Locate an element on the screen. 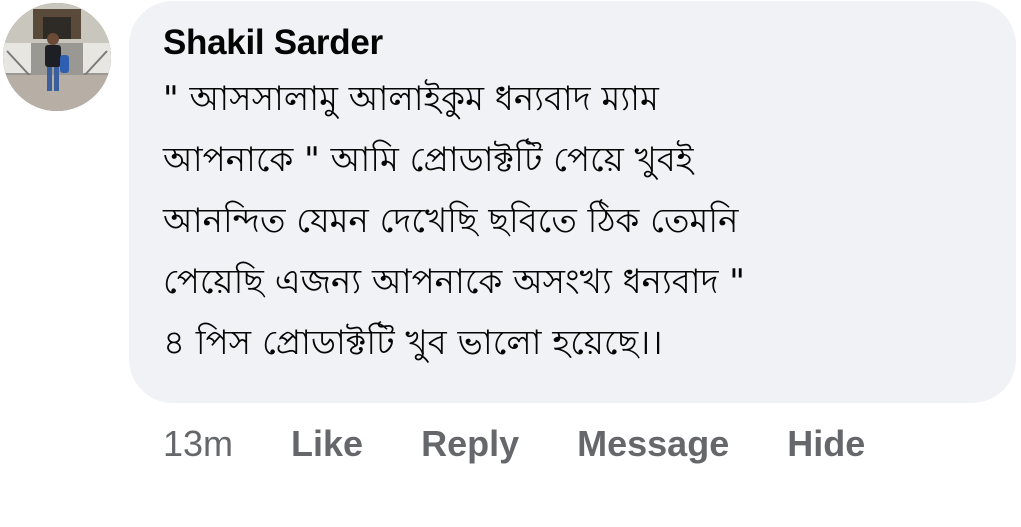  avatar is located at coordinates (57, 57).